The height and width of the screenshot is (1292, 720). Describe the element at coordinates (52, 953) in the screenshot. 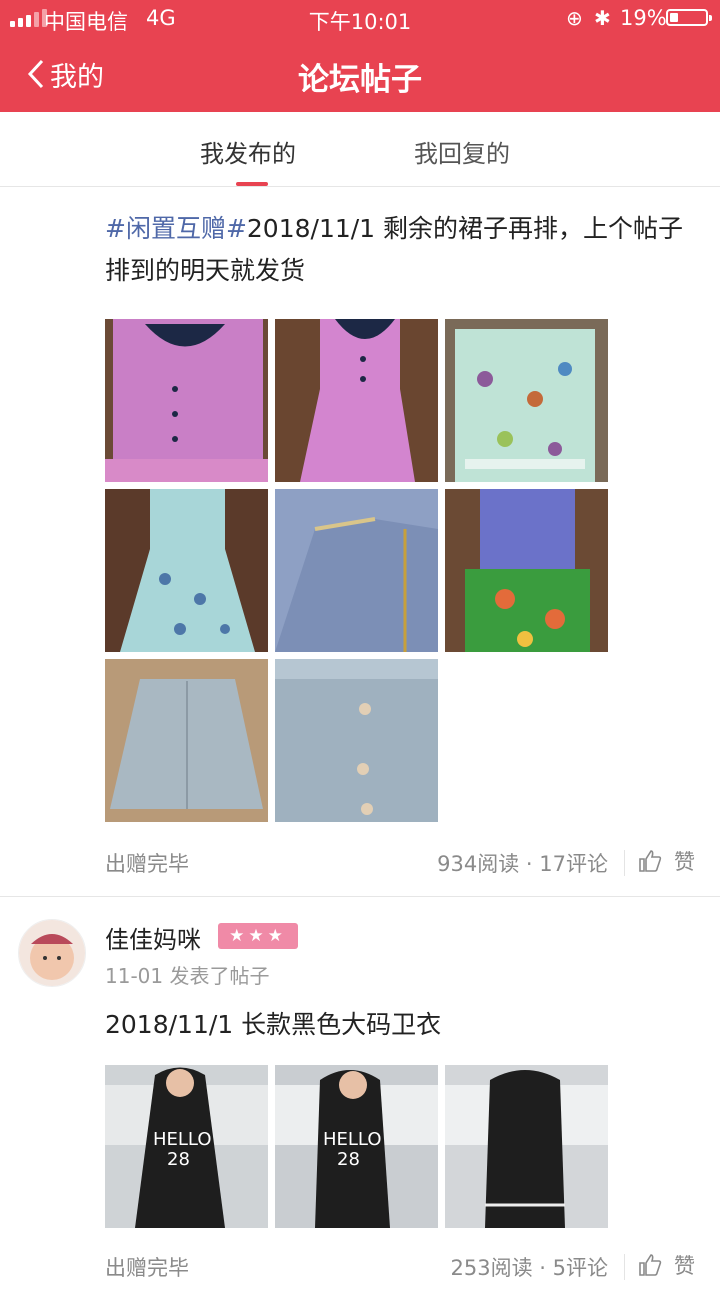

I see `avatar` at that location.